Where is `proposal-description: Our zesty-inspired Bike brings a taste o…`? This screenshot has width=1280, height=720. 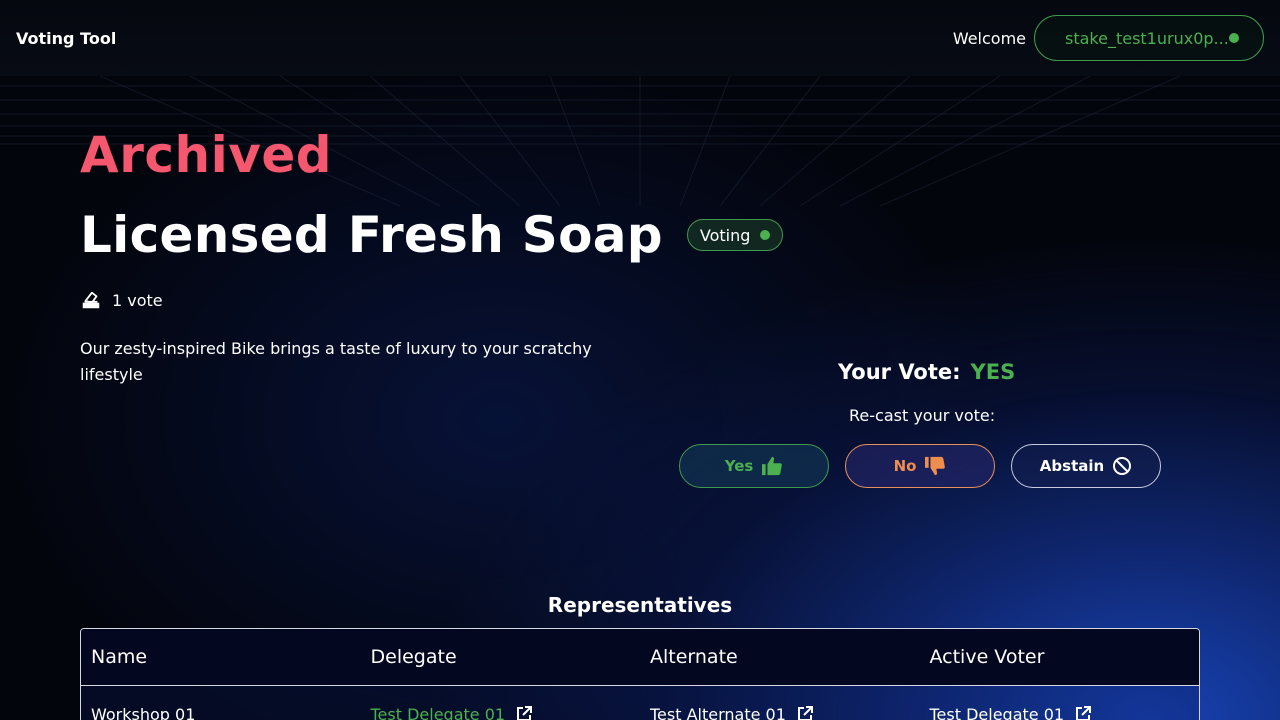
proposal-description: Our zesty-inspired Bike brings a taste o… is located at coordinates (336, 361).